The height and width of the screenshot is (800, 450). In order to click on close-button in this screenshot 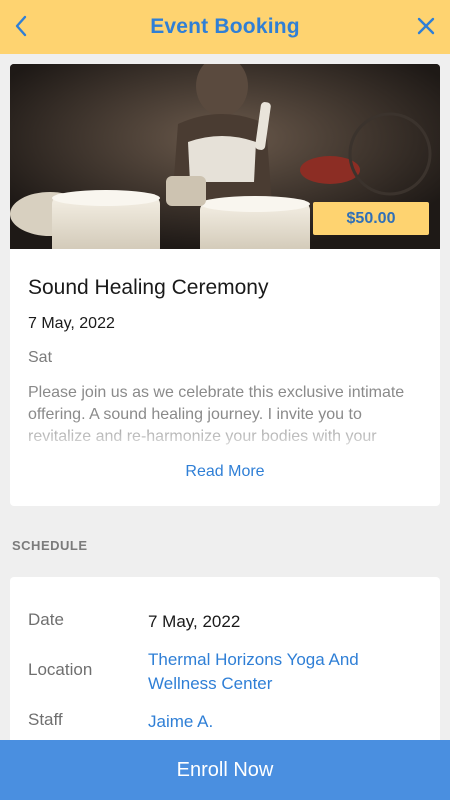, I will do `click(426, 26)`.